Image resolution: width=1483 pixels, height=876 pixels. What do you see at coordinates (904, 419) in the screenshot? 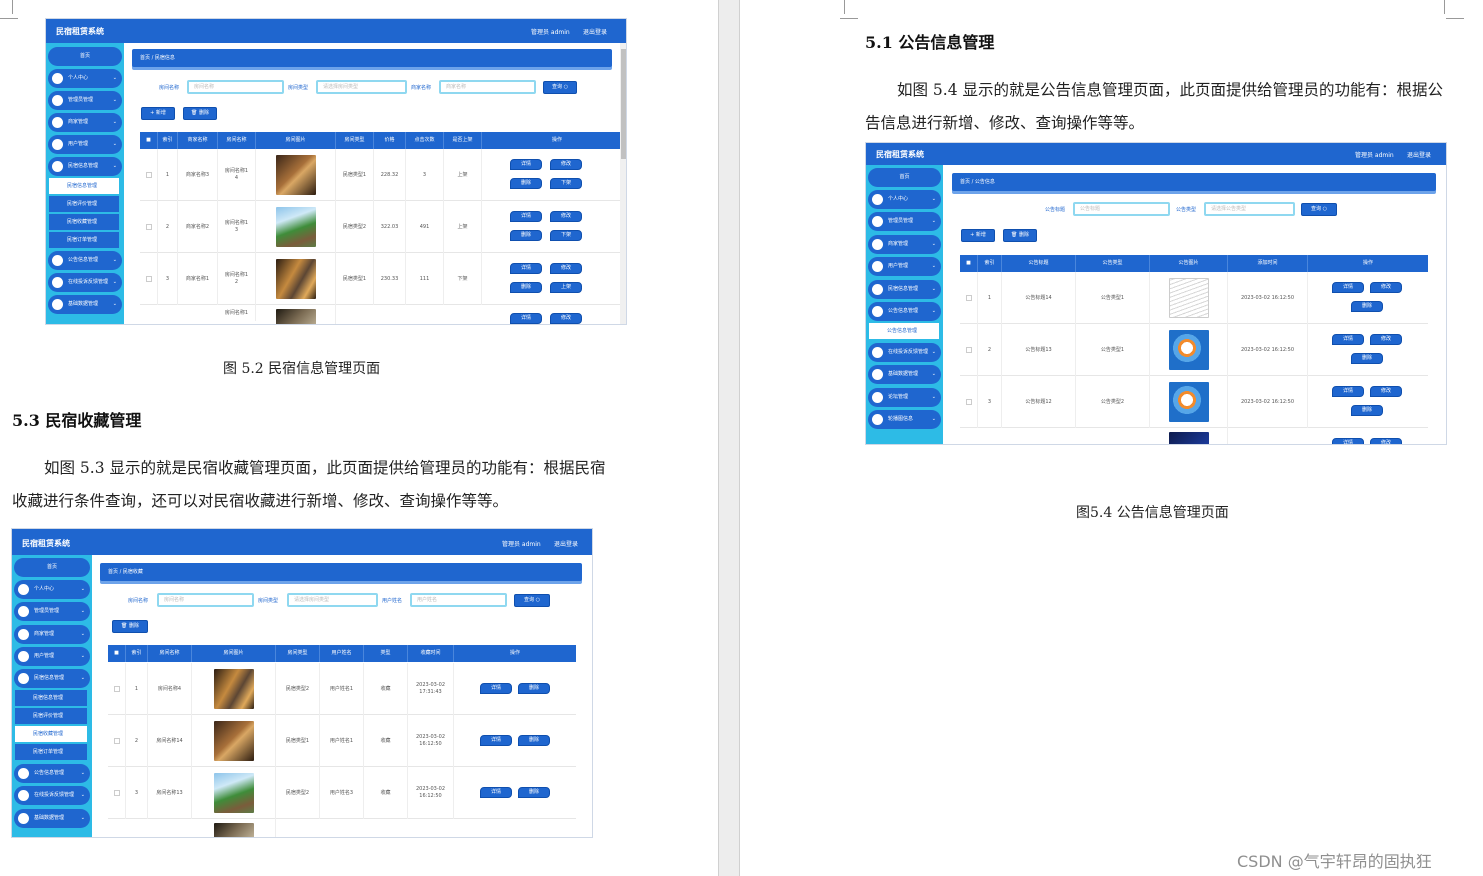
I see `sidebar-item-carousel: 轮播图信息 ⌄` at bounding box center [904, 419].